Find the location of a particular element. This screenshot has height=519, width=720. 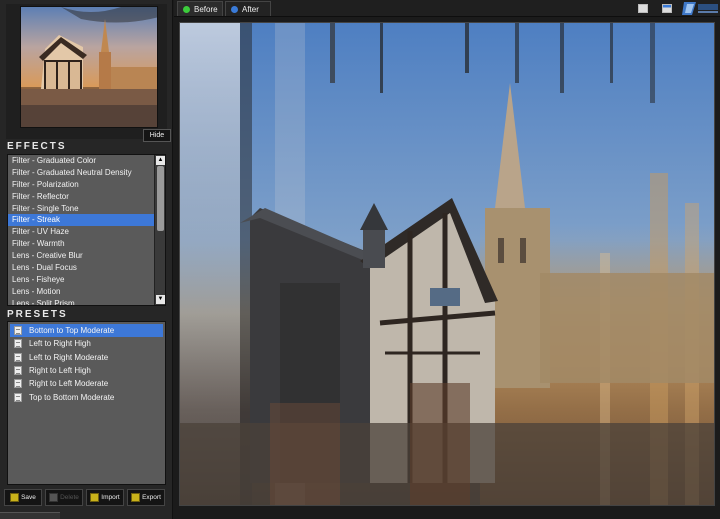

preset-item: Right to Left High is located at coordinates (86, 370).